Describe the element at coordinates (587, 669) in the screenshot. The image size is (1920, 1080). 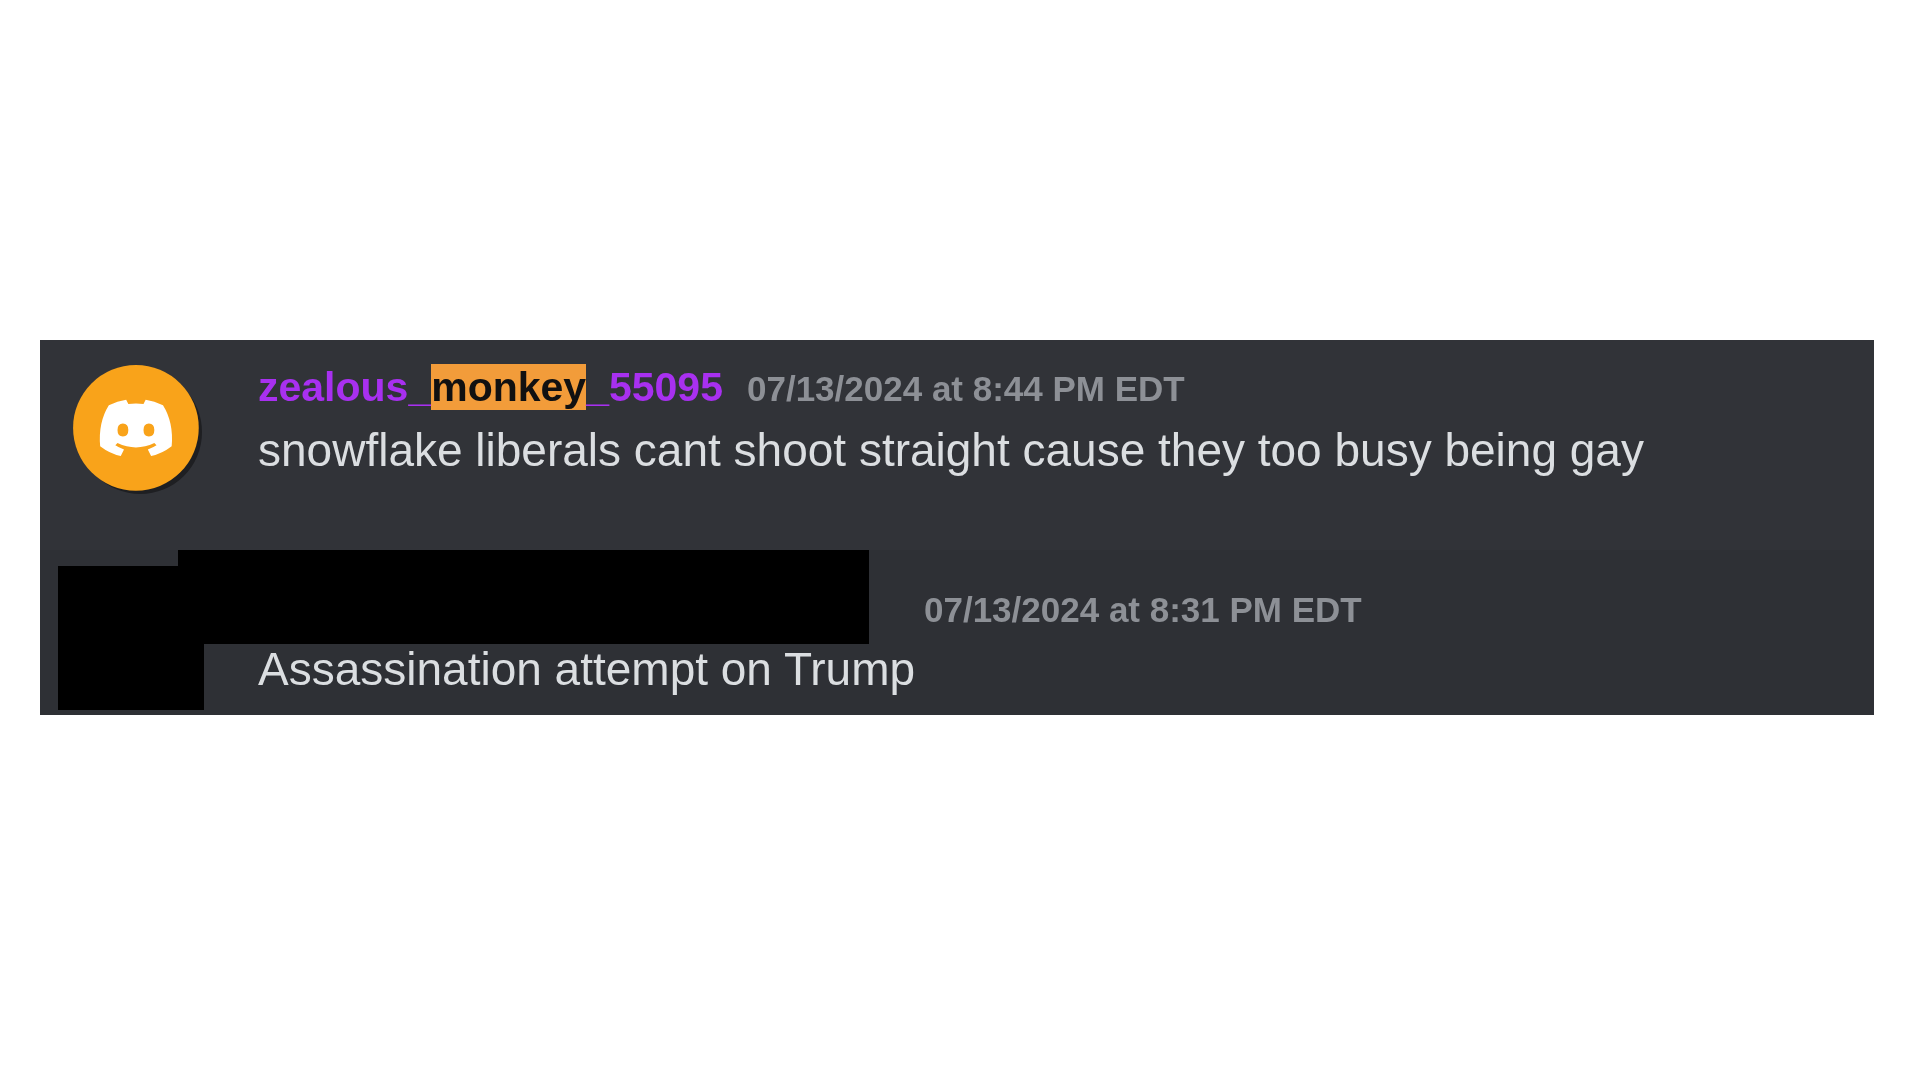
I see `message-text: Assassination attempt on Trump` at that location.